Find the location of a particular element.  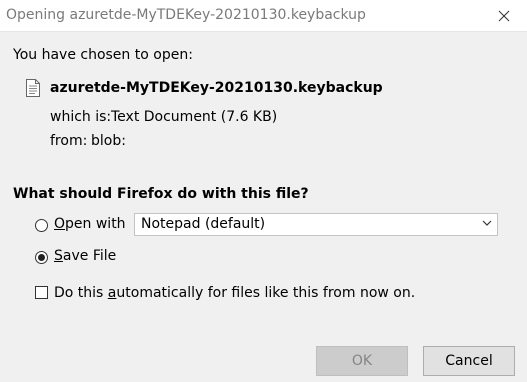

ok-button: OK is located at coordinates (362, 361).